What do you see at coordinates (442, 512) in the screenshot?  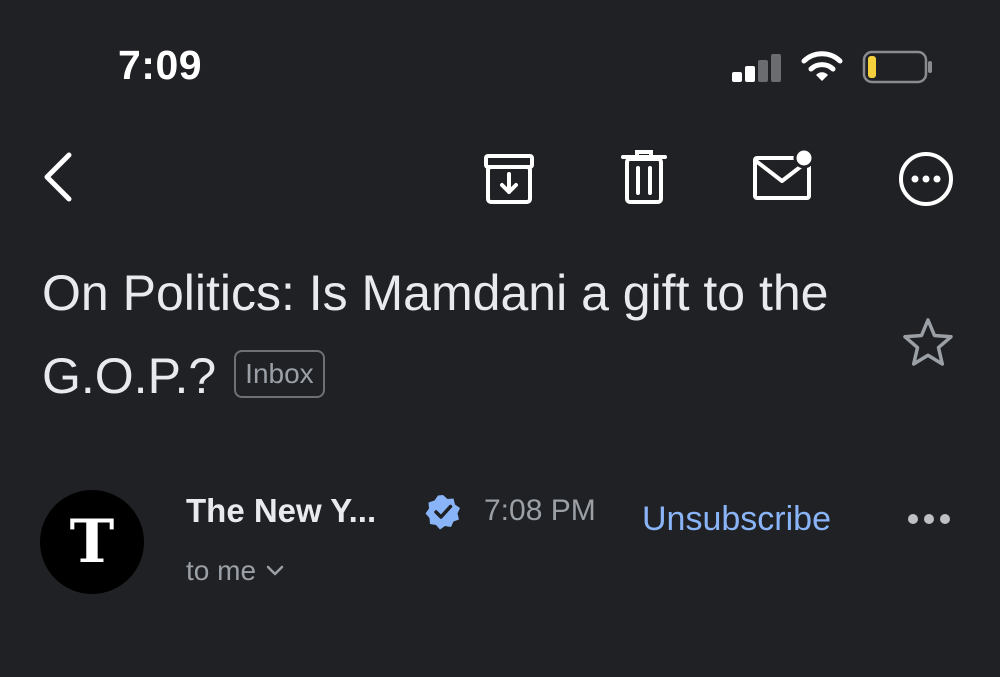 I see `verified-badge-icon` at bounding box center [442, 512].